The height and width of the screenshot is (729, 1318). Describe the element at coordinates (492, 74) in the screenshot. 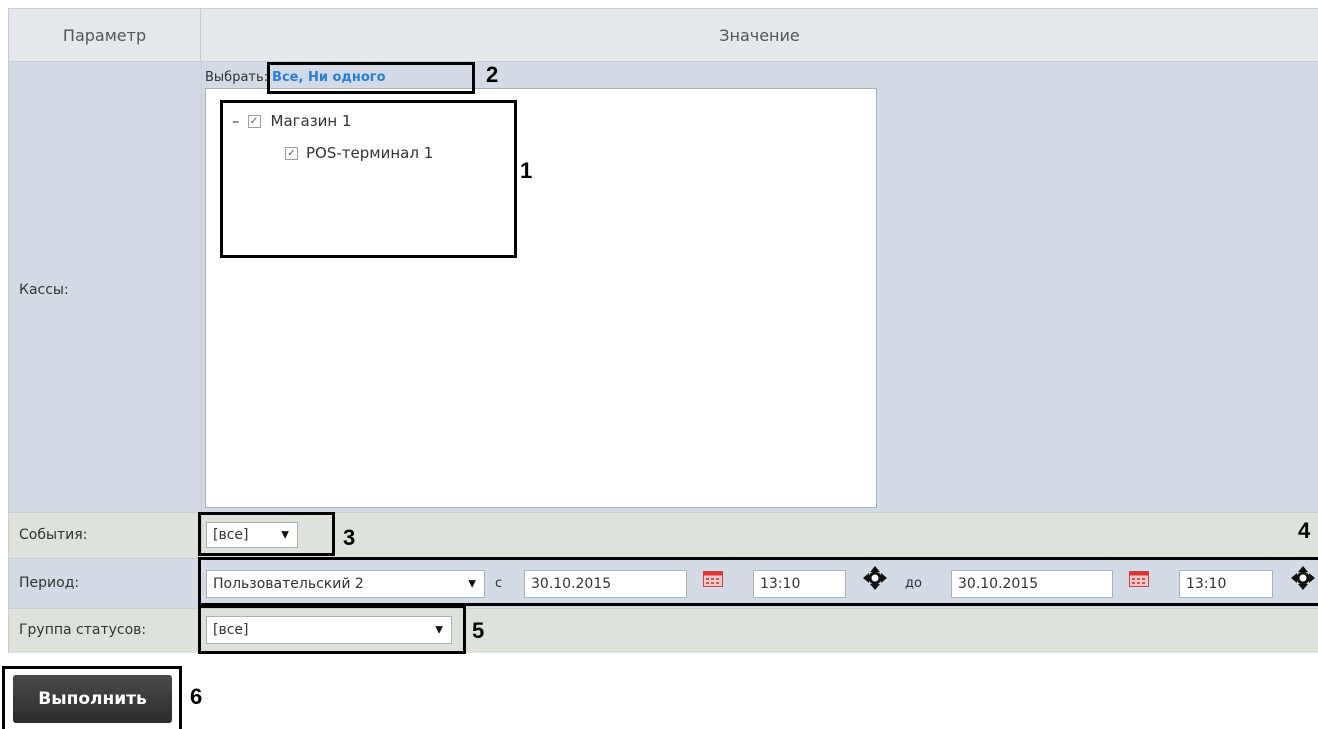

I see `callout-number-2: 2` at that location.